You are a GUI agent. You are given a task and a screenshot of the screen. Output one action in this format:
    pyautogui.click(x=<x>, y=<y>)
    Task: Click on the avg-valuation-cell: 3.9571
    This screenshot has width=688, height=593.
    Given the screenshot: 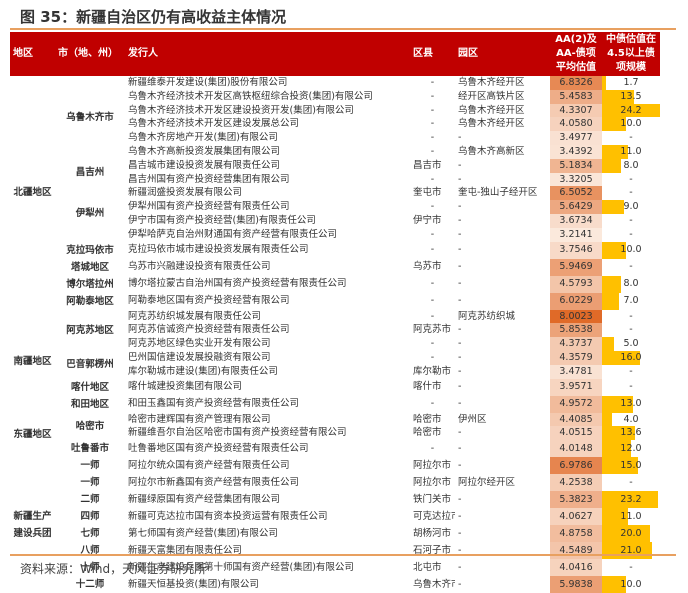 What is the action you would take?
    pyautogui.click(x=576, y=387)
    